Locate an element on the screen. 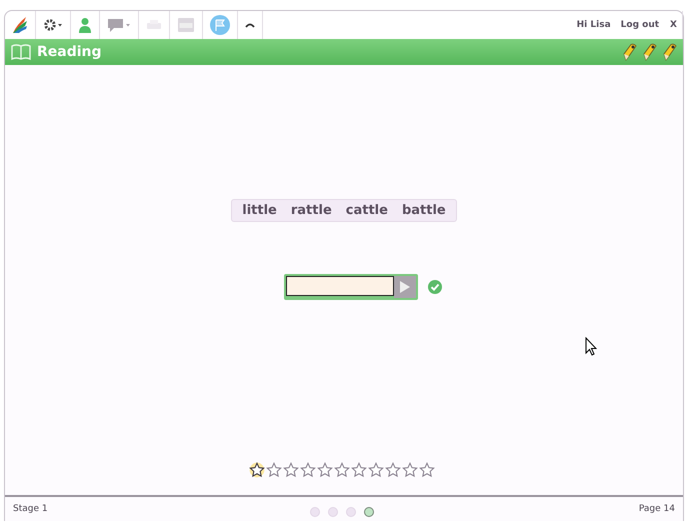  header-title: Reading is located at coordinates (69, 52).